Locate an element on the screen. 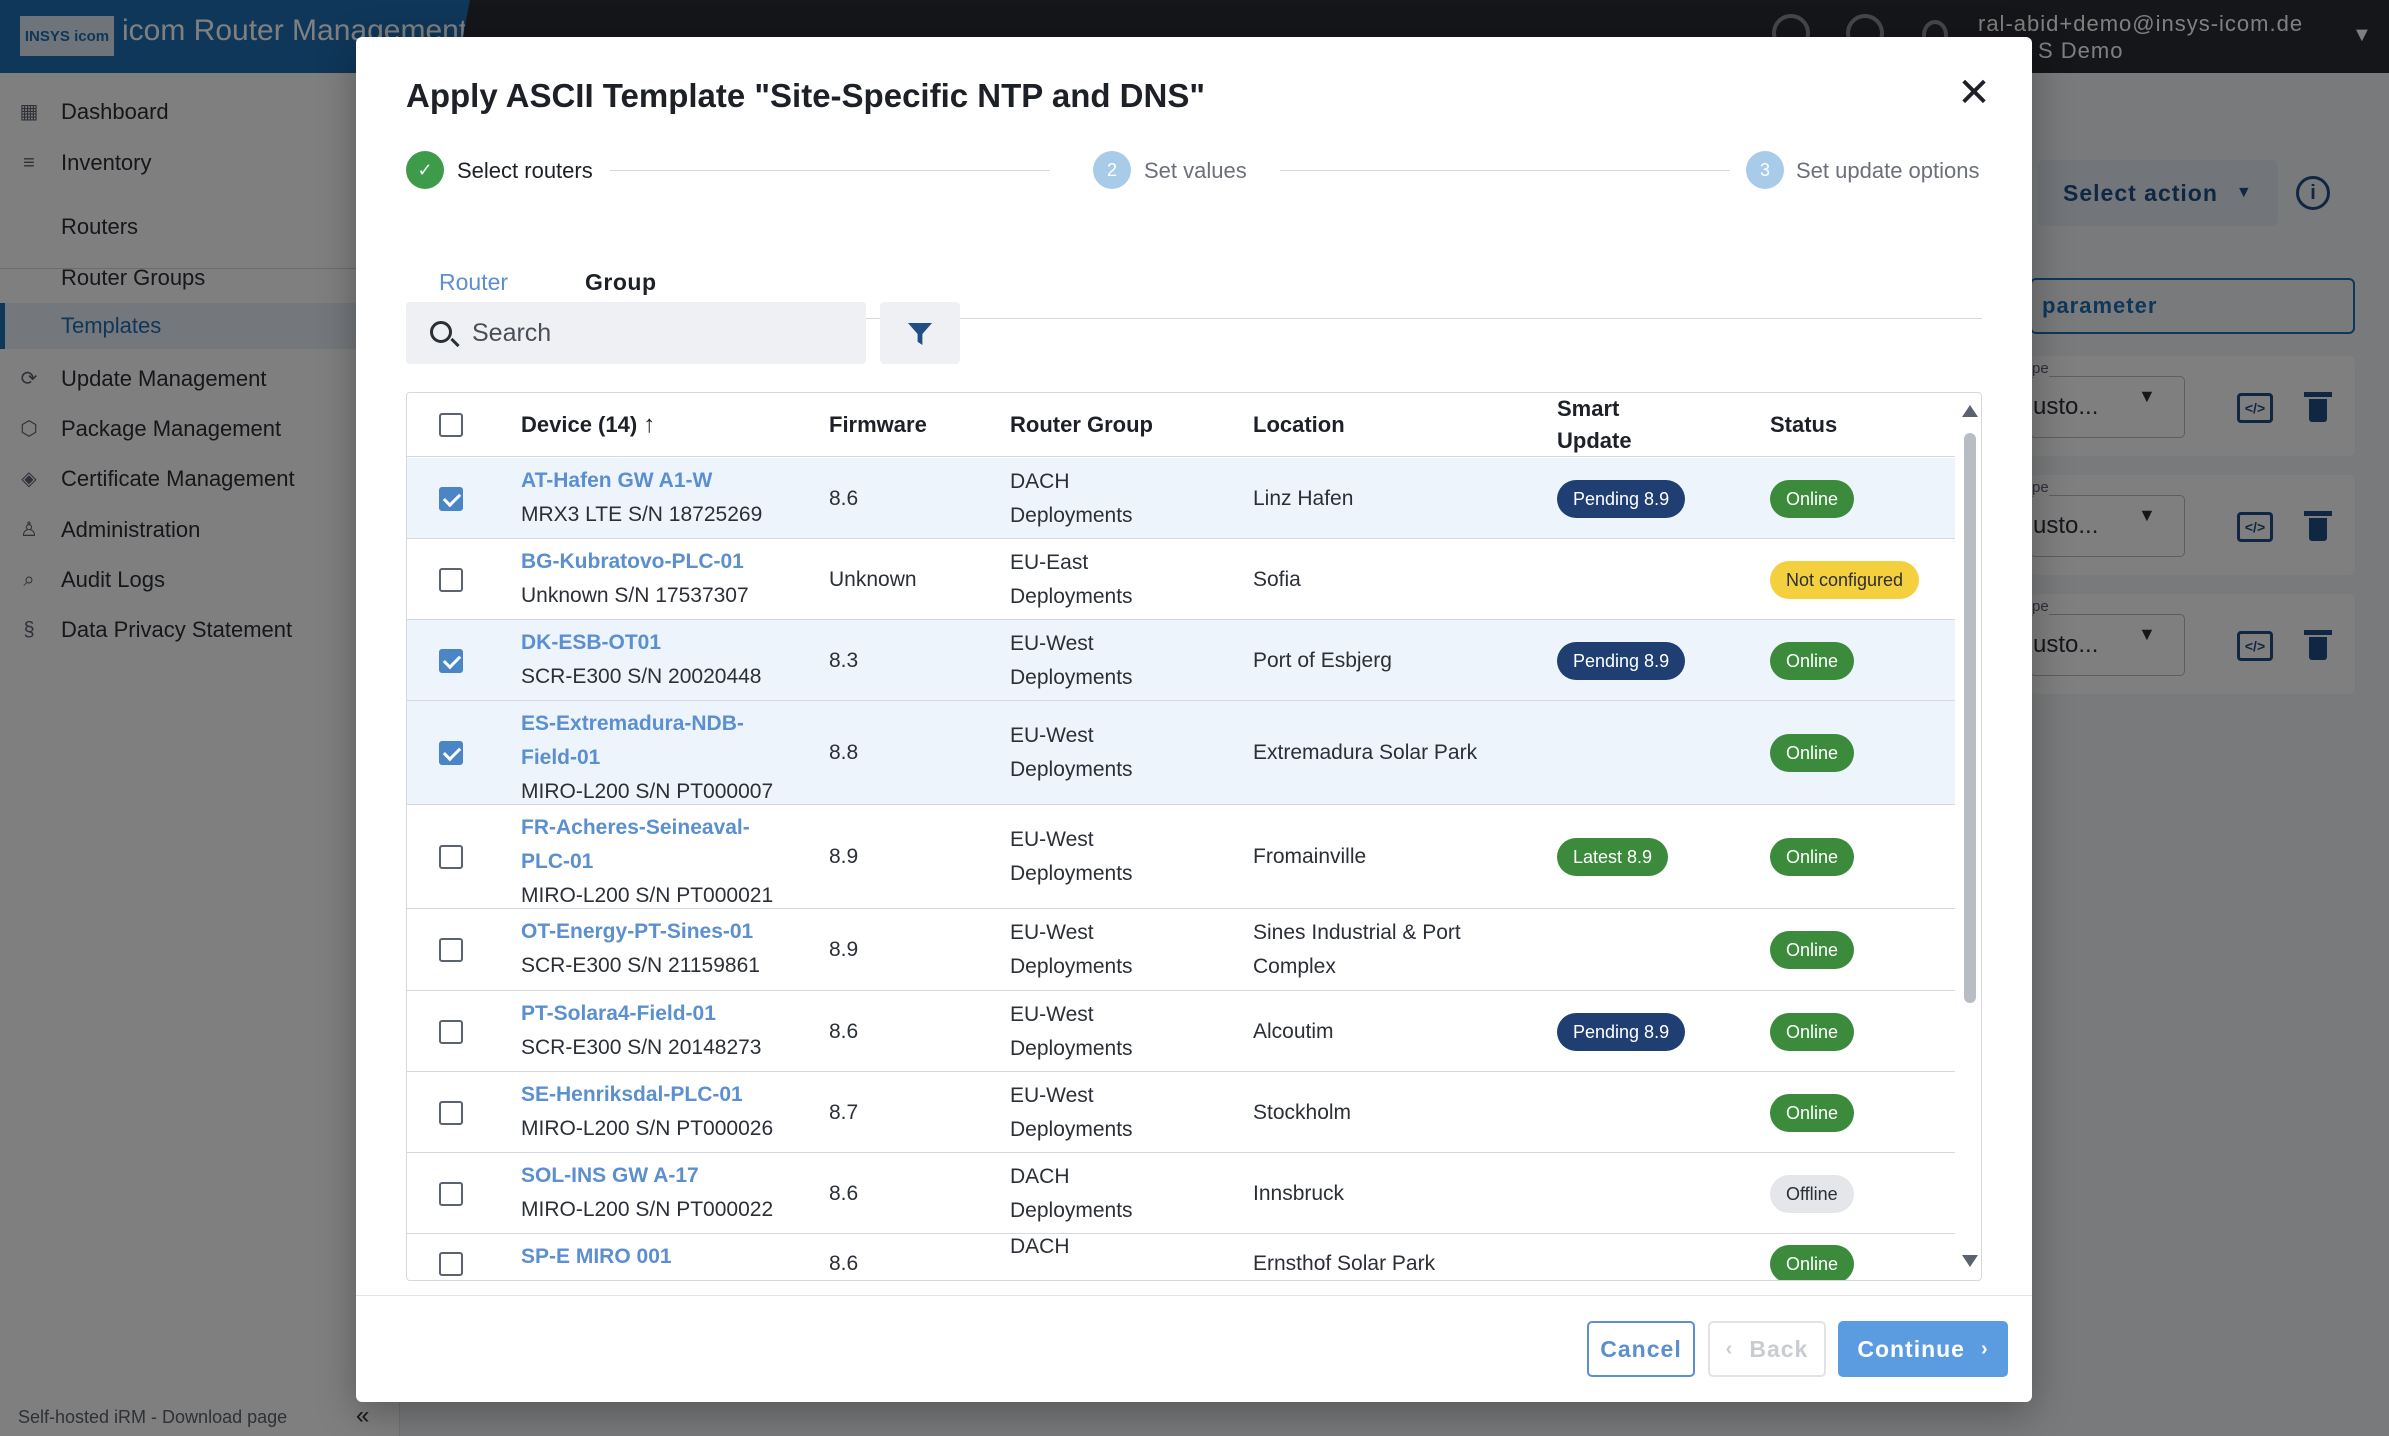 This screenshot has width=2389, height=1436. device-name-link: SP-E MIRO 001 is located at coordinates (651, 1257).